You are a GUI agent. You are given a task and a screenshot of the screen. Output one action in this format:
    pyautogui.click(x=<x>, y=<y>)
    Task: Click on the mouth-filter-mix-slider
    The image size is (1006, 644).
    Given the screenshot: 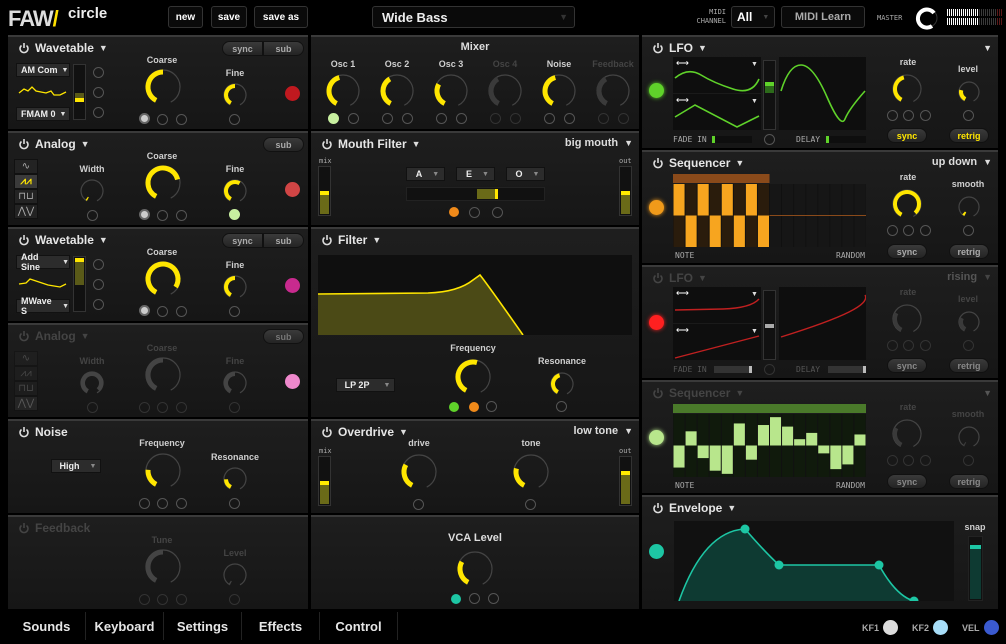 What is the action you would take?
    pyautogui.click(x=324, y=191)
    